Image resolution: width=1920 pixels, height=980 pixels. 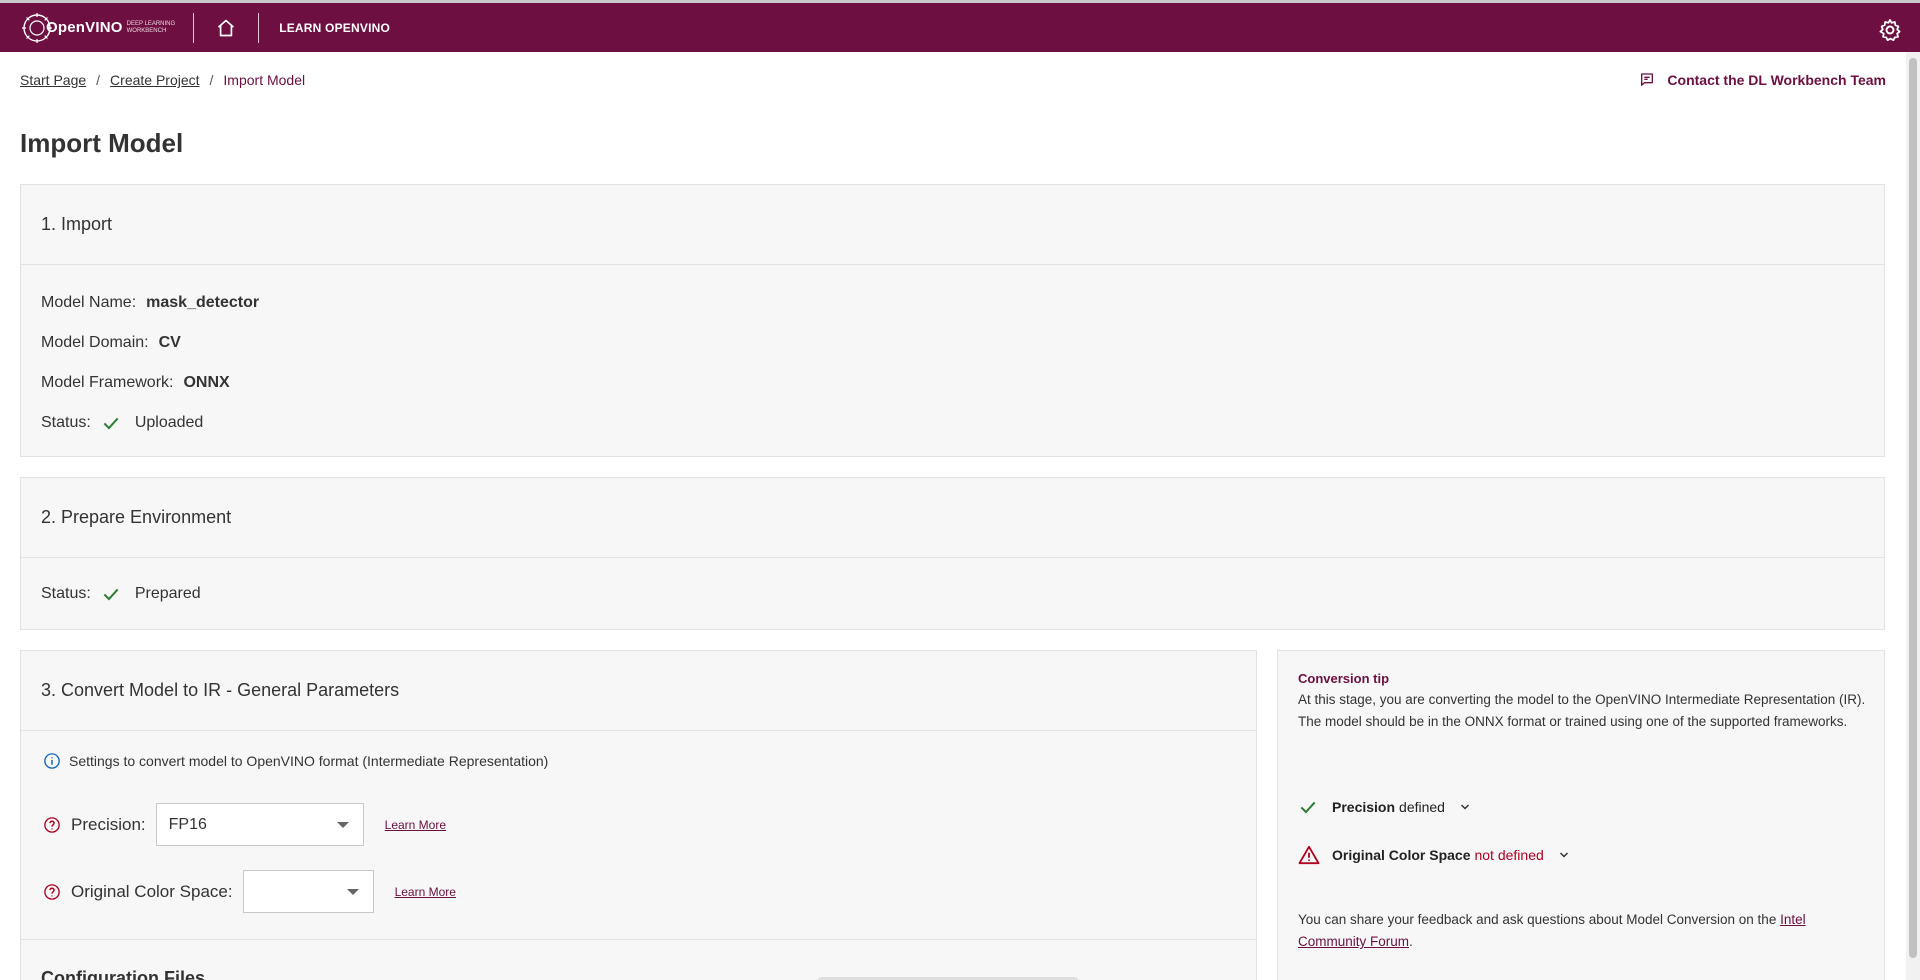 What do you see at coordinates (952, 383) in the screenshot?
I see `model-framework-row: Model Framework: ONNX` at bounding box center [952, 383].